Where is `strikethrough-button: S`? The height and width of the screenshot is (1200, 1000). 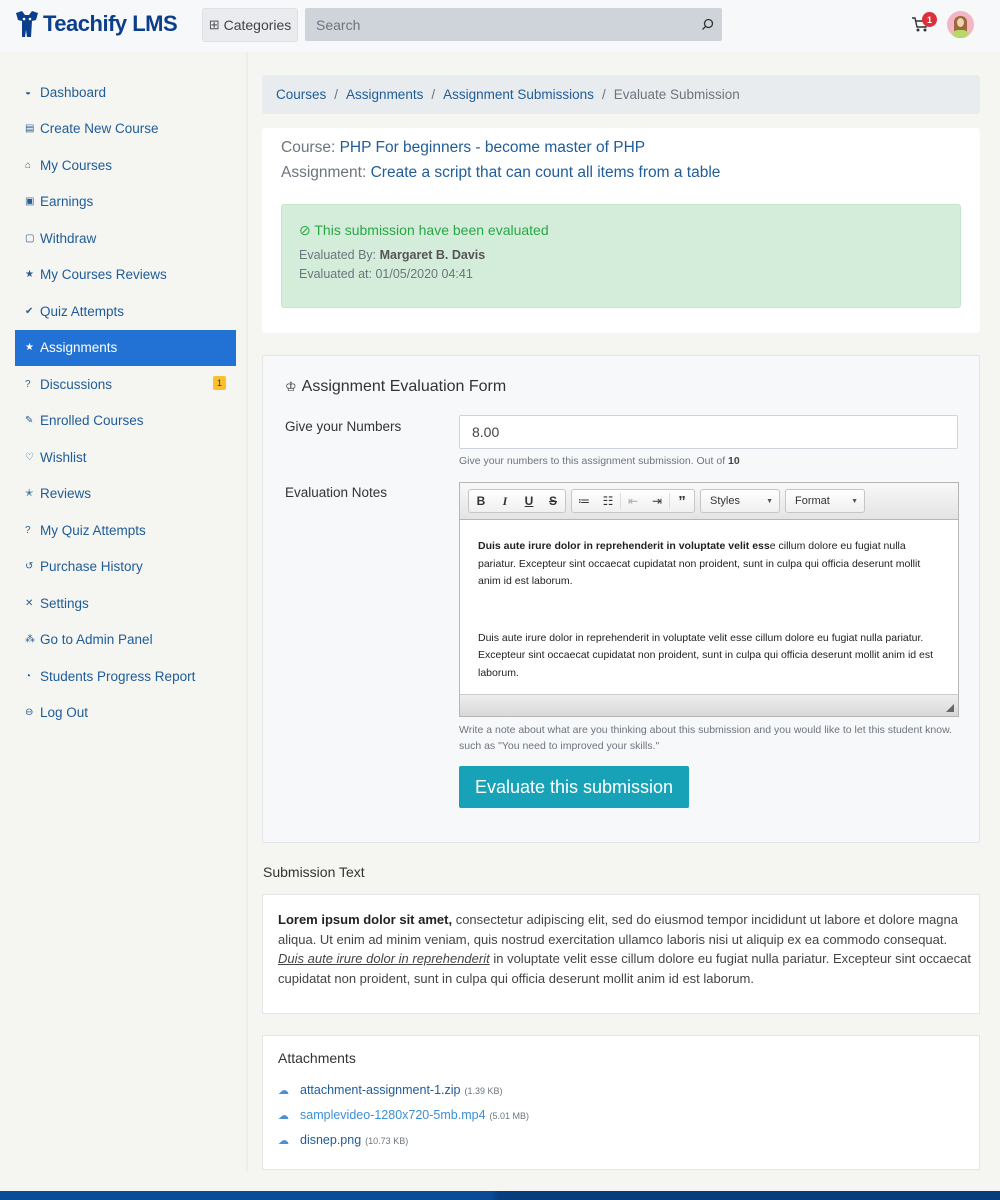
strikethrough-button: S is located at coordinates (553, 501).